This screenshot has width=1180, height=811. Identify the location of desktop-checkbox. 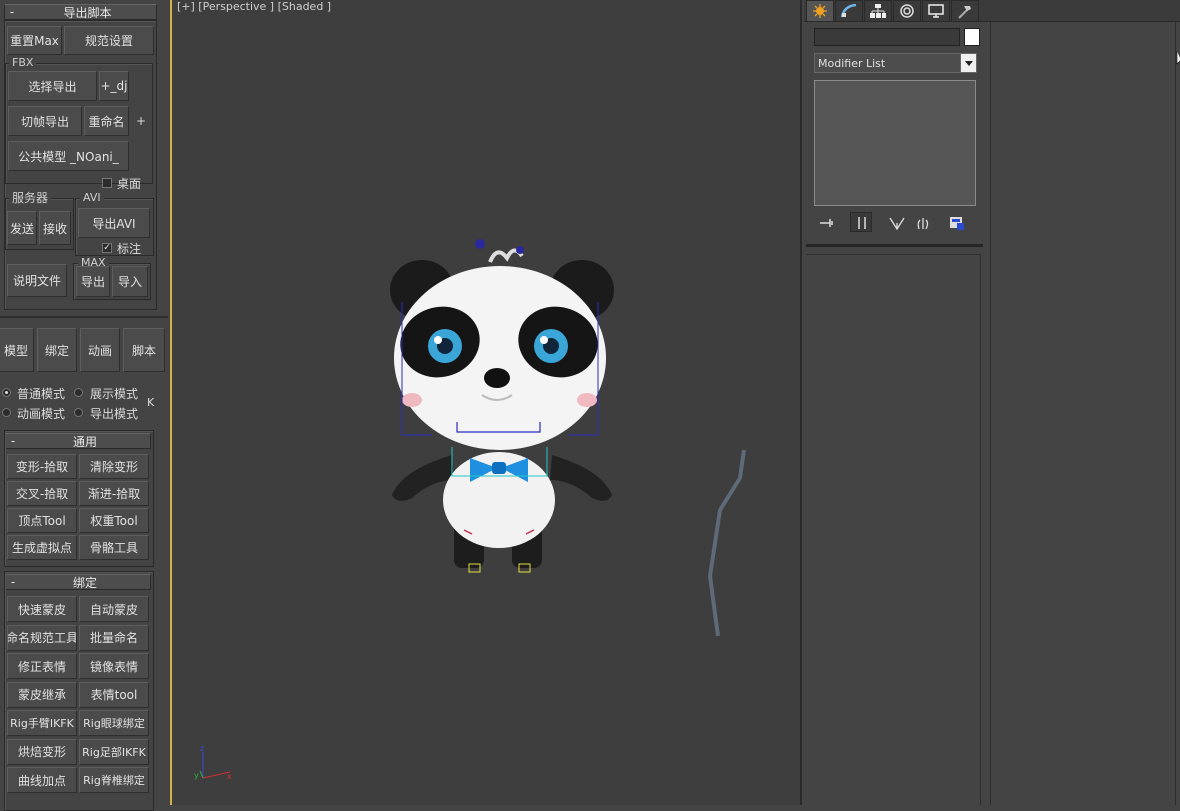
(107, 183).